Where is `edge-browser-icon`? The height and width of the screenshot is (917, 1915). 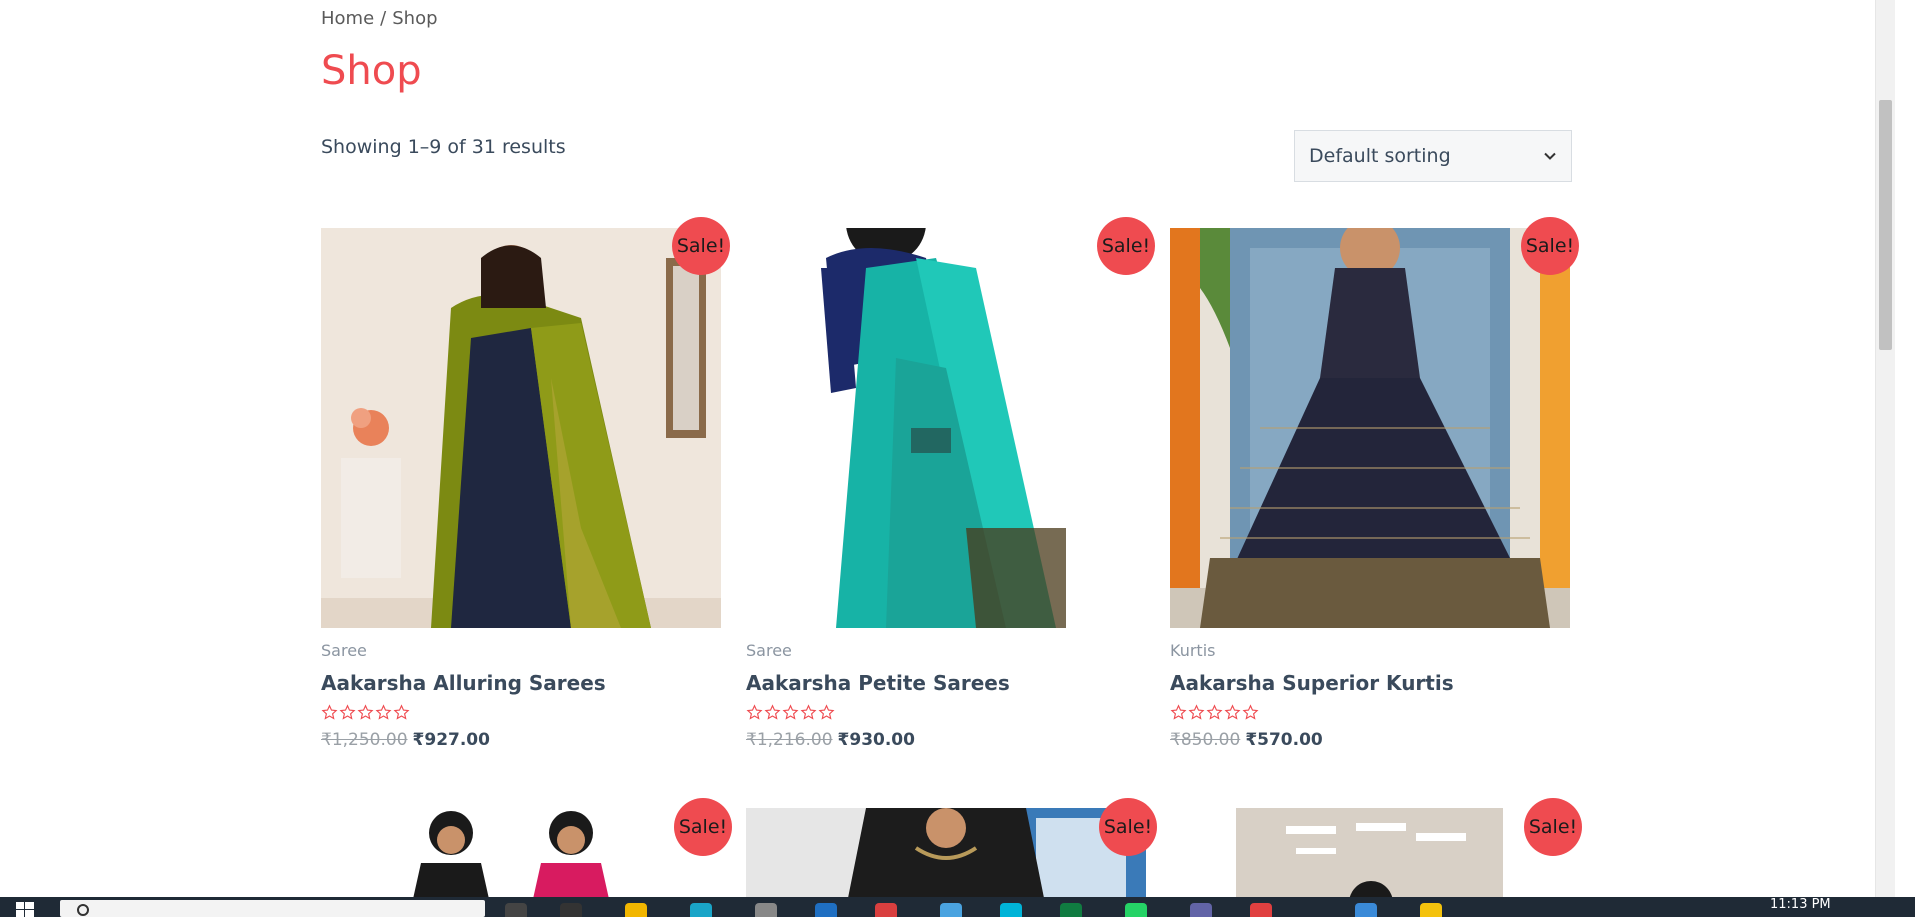
edge-browser-icon is located at coordinates (701, 910).